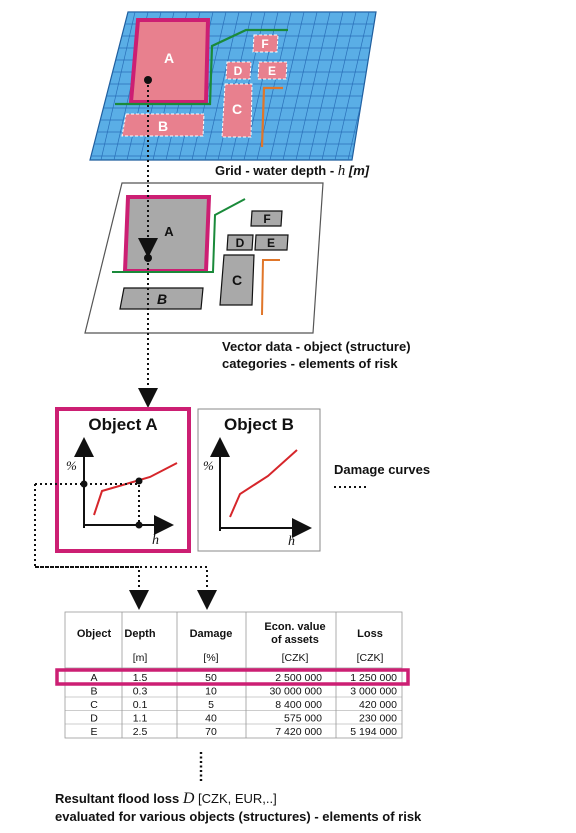 The width and height of the screenshot is (576, 833). I want to click on table-cell-object: C, so click(94, 705).